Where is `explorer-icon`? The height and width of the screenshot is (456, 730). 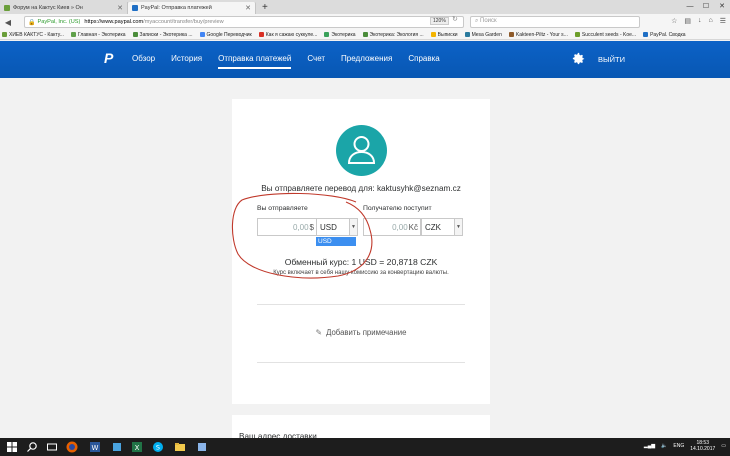
explorer-icon is located at coordinates (180, 447).